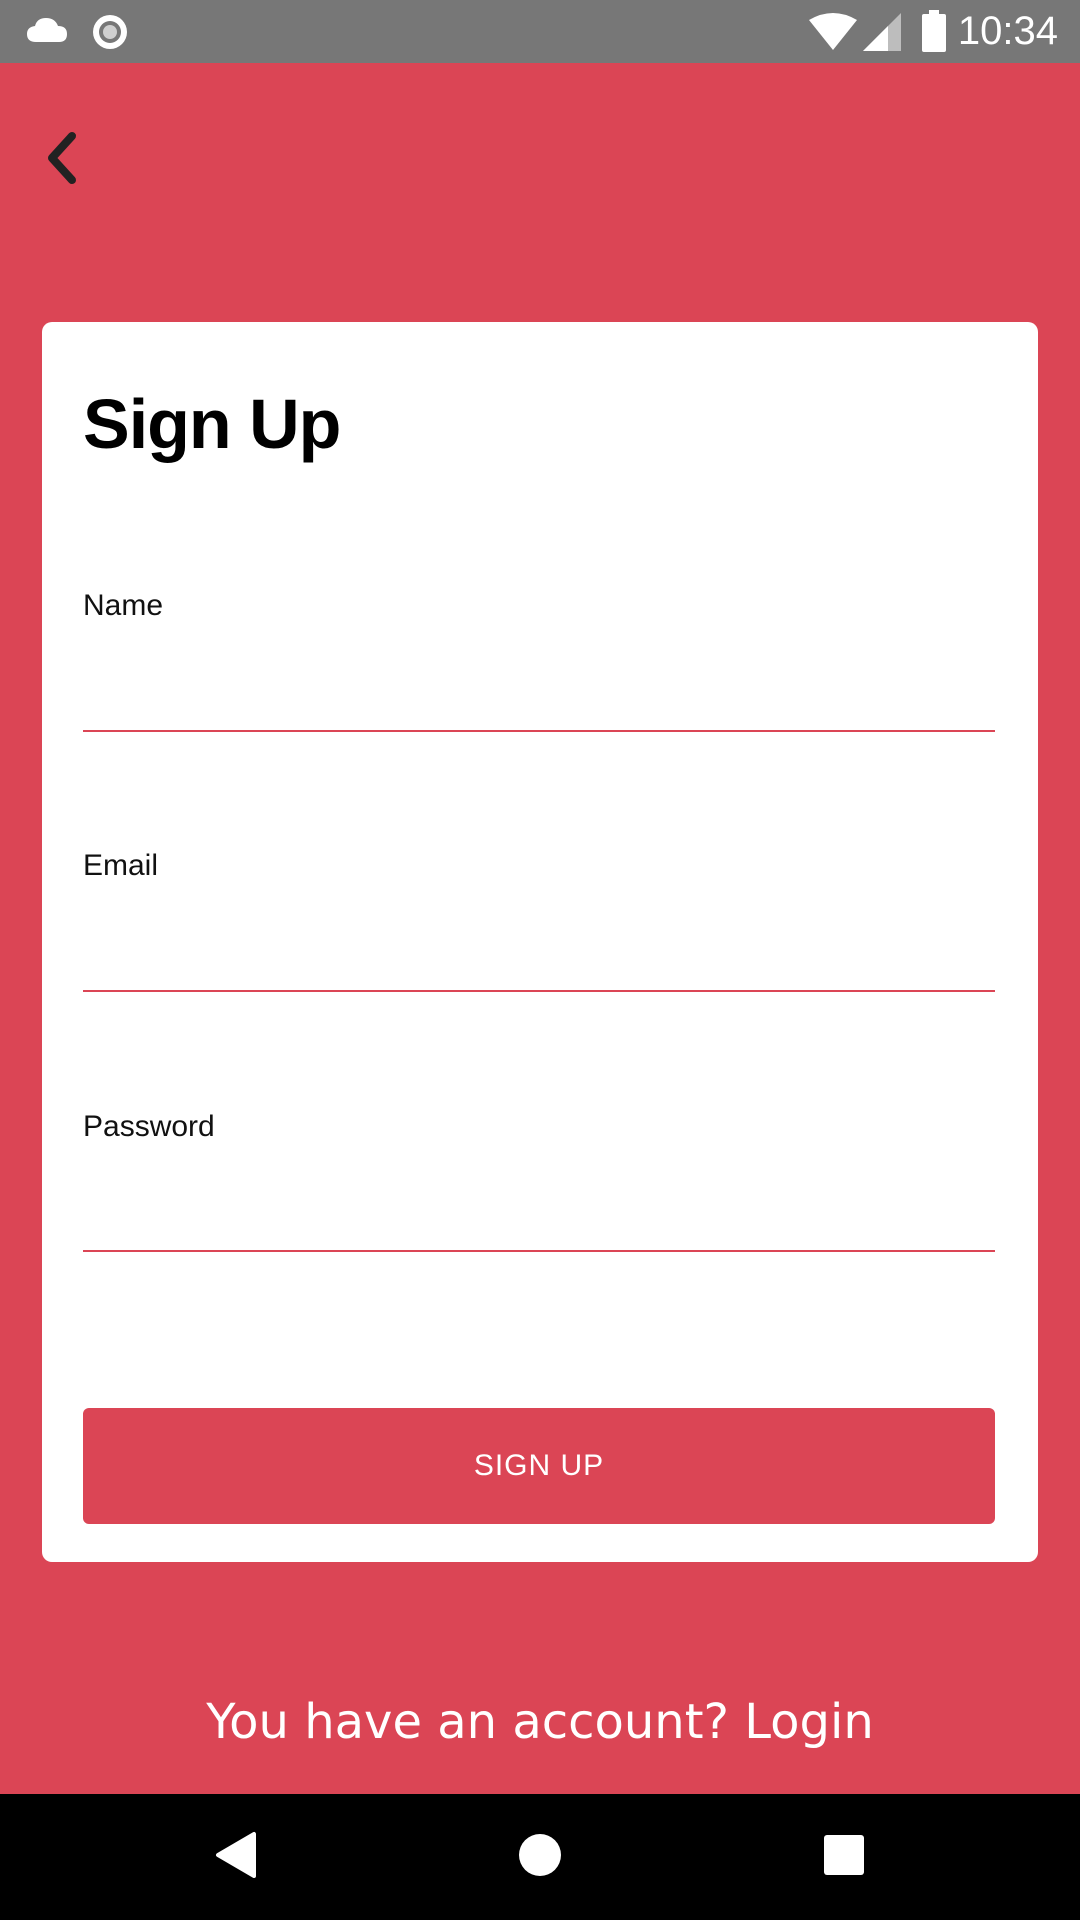 This screenshot has height=1920, width=1080. Describe the element at coordinates (539, 699) in the screenshot. I see `name-field` at that location.